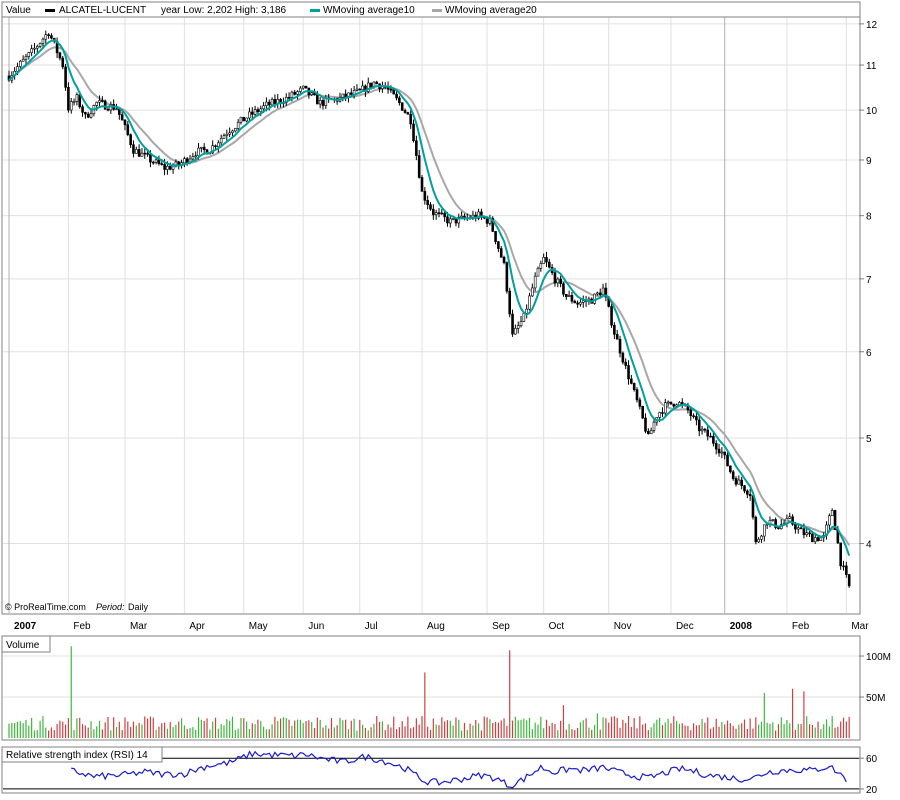 The height and width of the screenshot is (800, 900). I want to click on time-axis-label: May, so click(258, 626).